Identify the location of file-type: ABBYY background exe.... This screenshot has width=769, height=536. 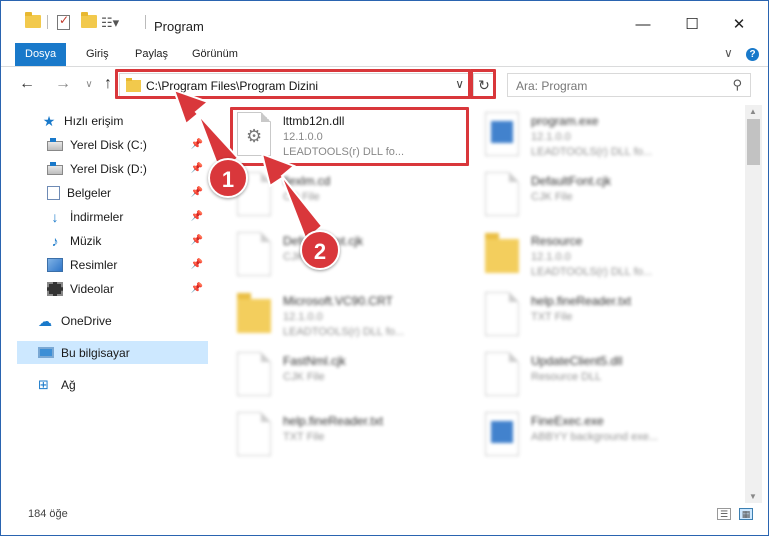
(594, 437).